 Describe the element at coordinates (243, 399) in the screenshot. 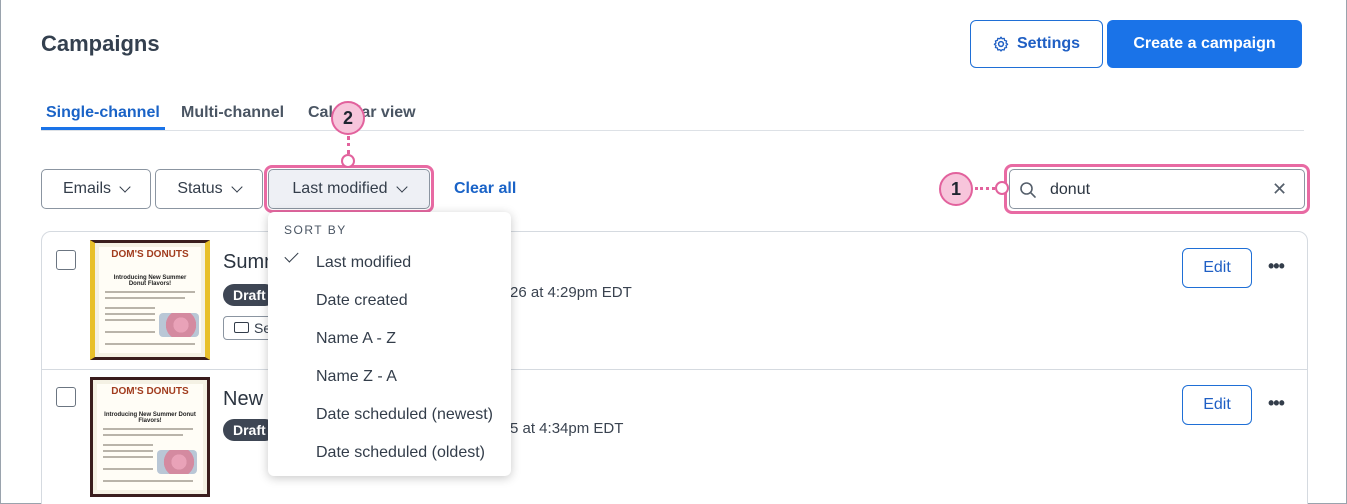

I see `campaign-title: New` at that location.